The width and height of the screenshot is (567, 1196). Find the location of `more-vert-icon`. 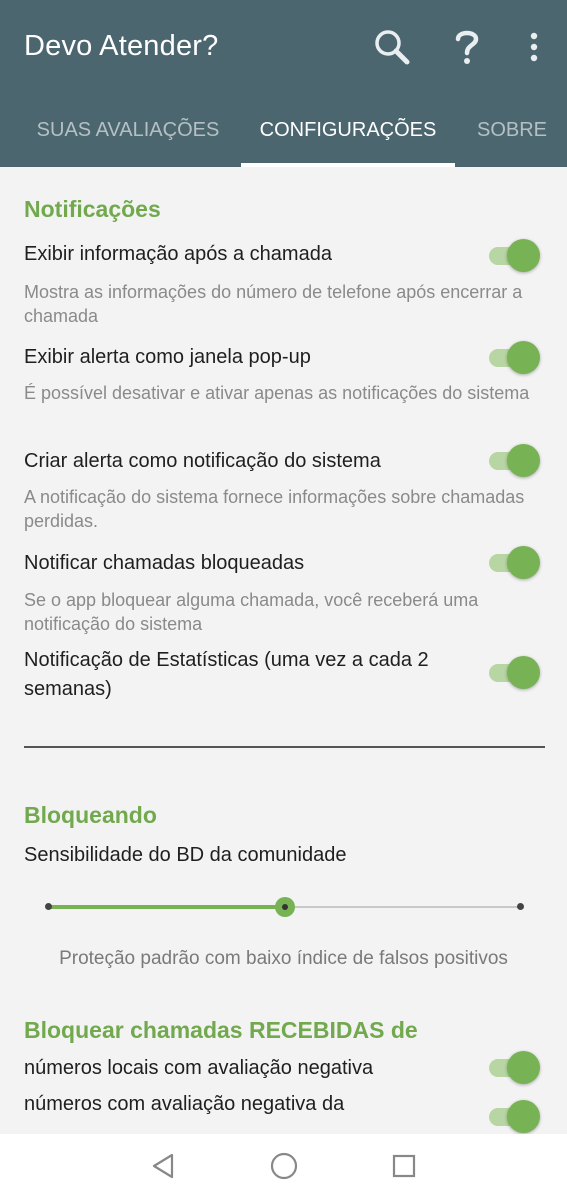

more-vert-icon is located at coordinates (534, 47).